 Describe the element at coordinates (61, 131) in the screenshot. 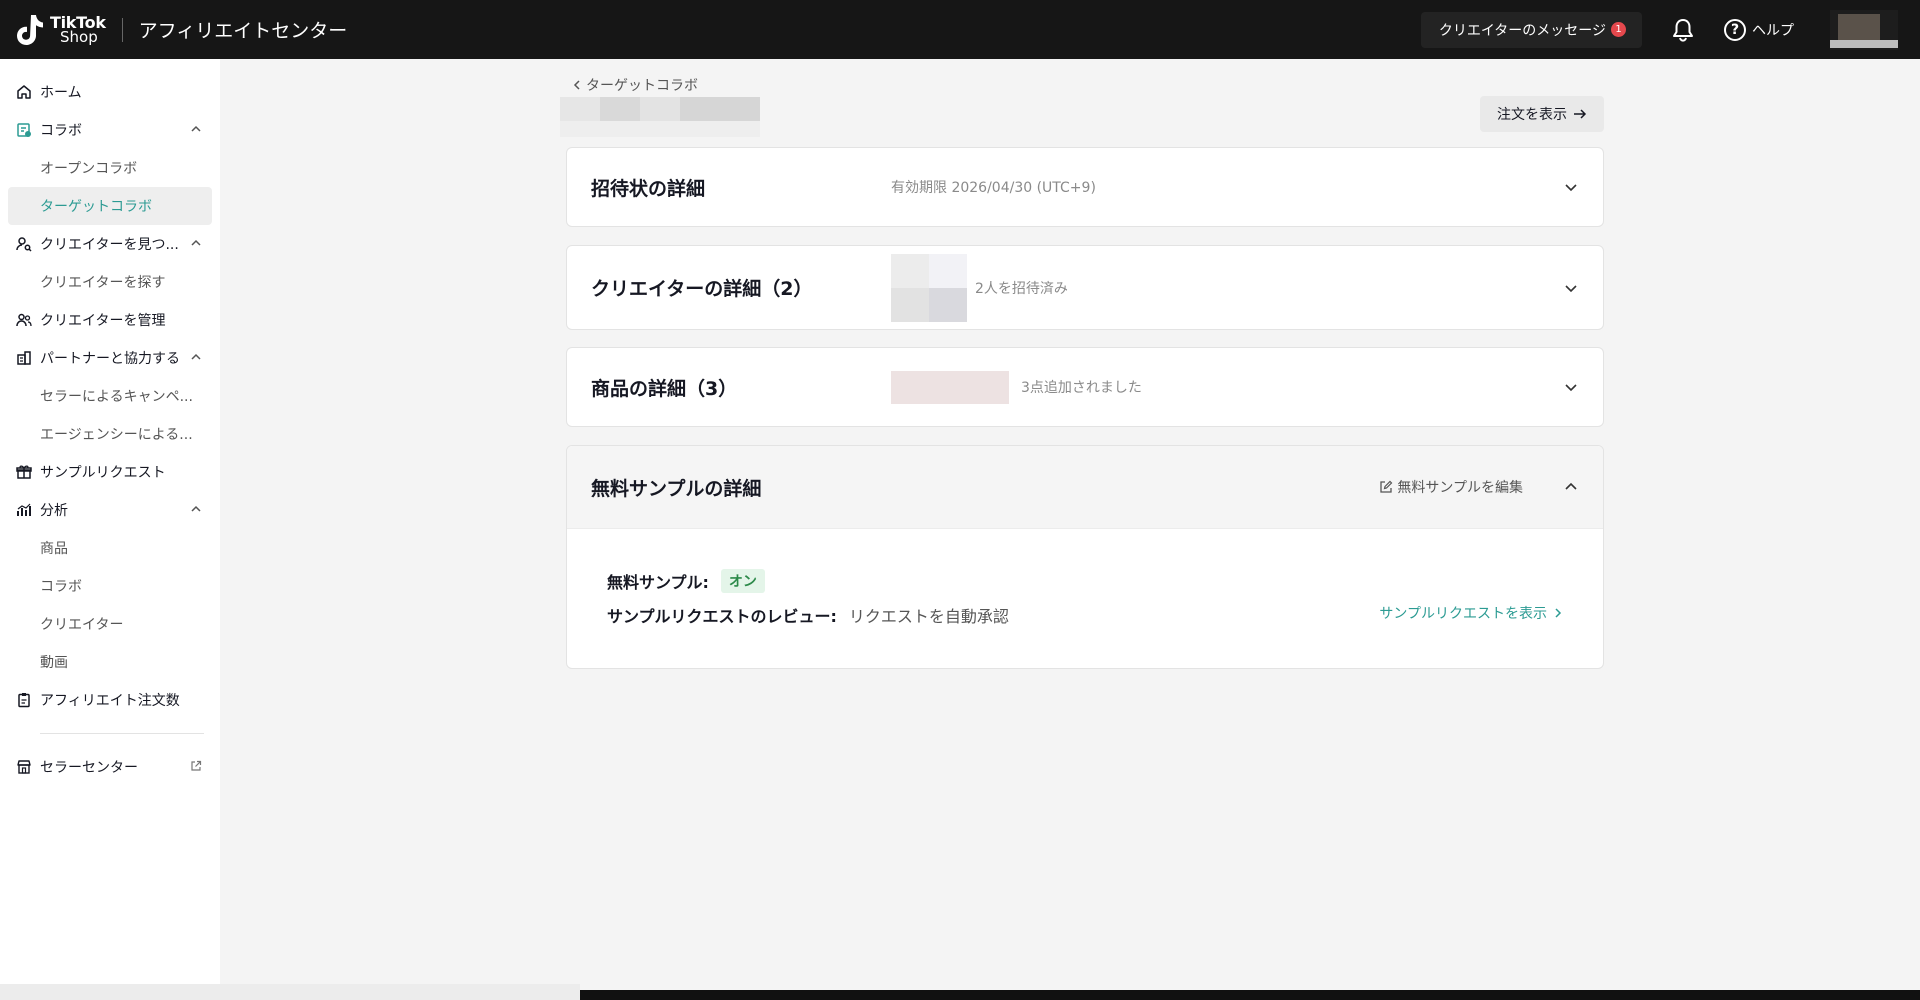

I see `sidebar-item-label: コラボ` at that location.